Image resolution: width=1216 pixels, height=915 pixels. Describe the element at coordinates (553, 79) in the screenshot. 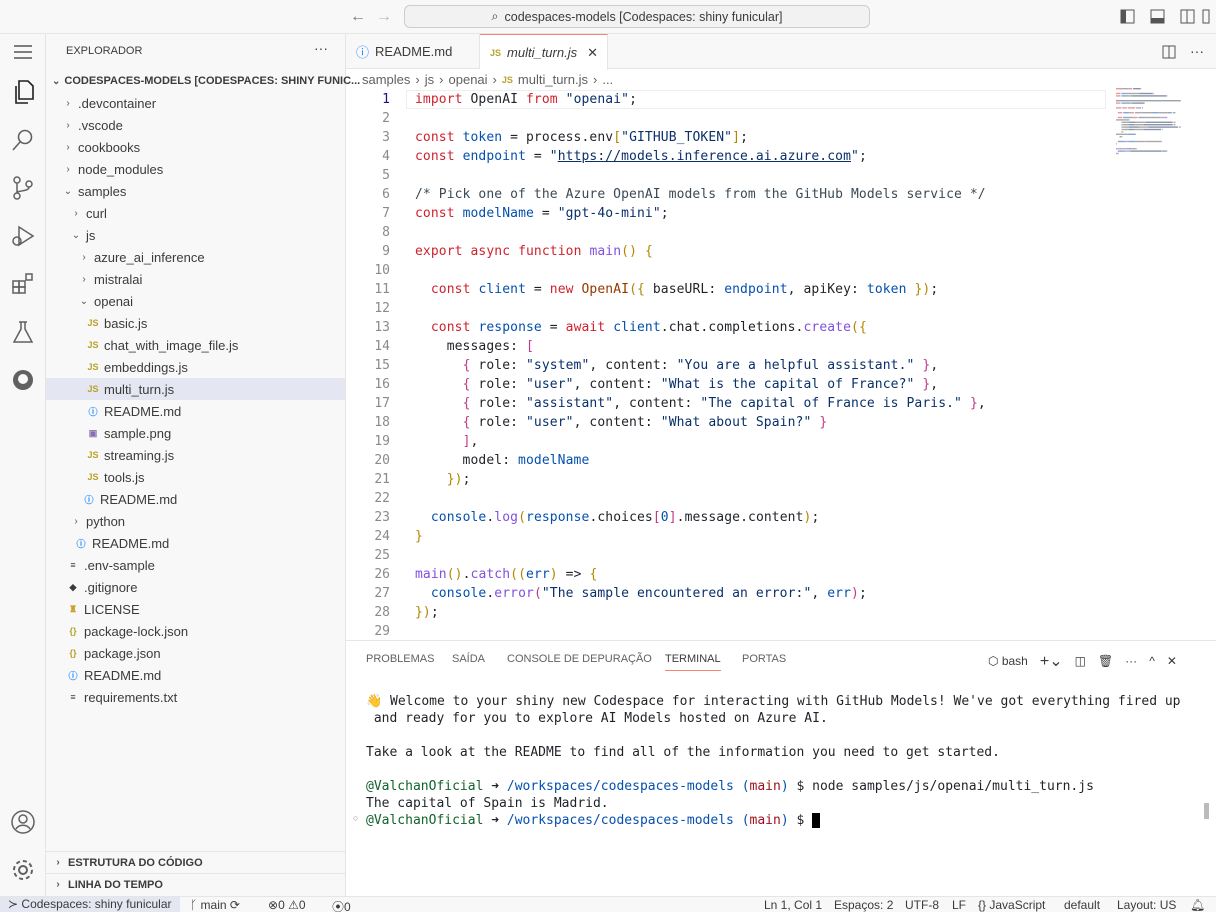

I see `breadcrumb-item: multi_turn.js` at that location.